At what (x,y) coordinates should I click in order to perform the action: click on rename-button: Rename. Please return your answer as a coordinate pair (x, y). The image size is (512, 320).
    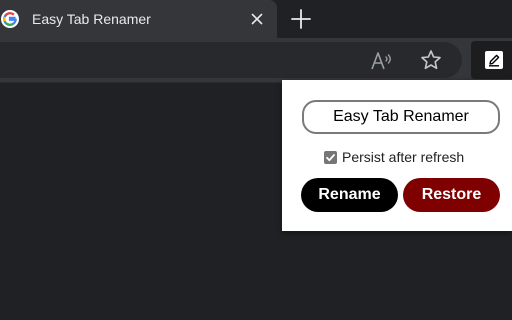
    Looking at the image, I should click on (349, 195).